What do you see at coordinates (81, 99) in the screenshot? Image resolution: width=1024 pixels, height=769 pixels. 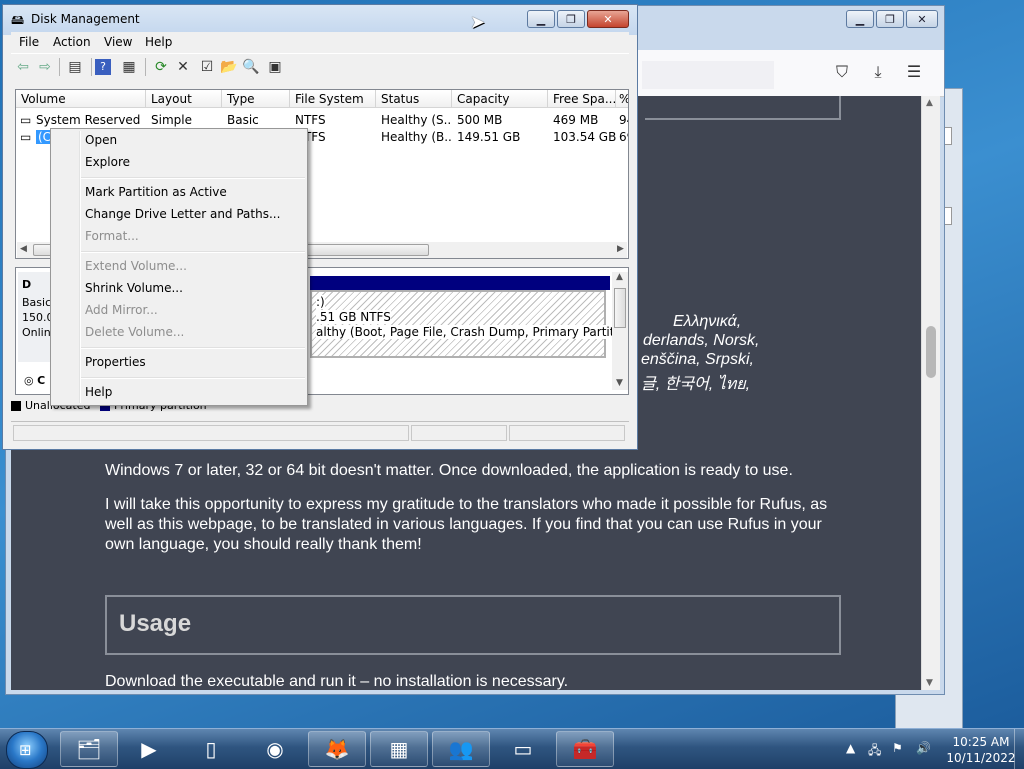 I see `column-header-volume: Volume` at bounding box center [81, 99].